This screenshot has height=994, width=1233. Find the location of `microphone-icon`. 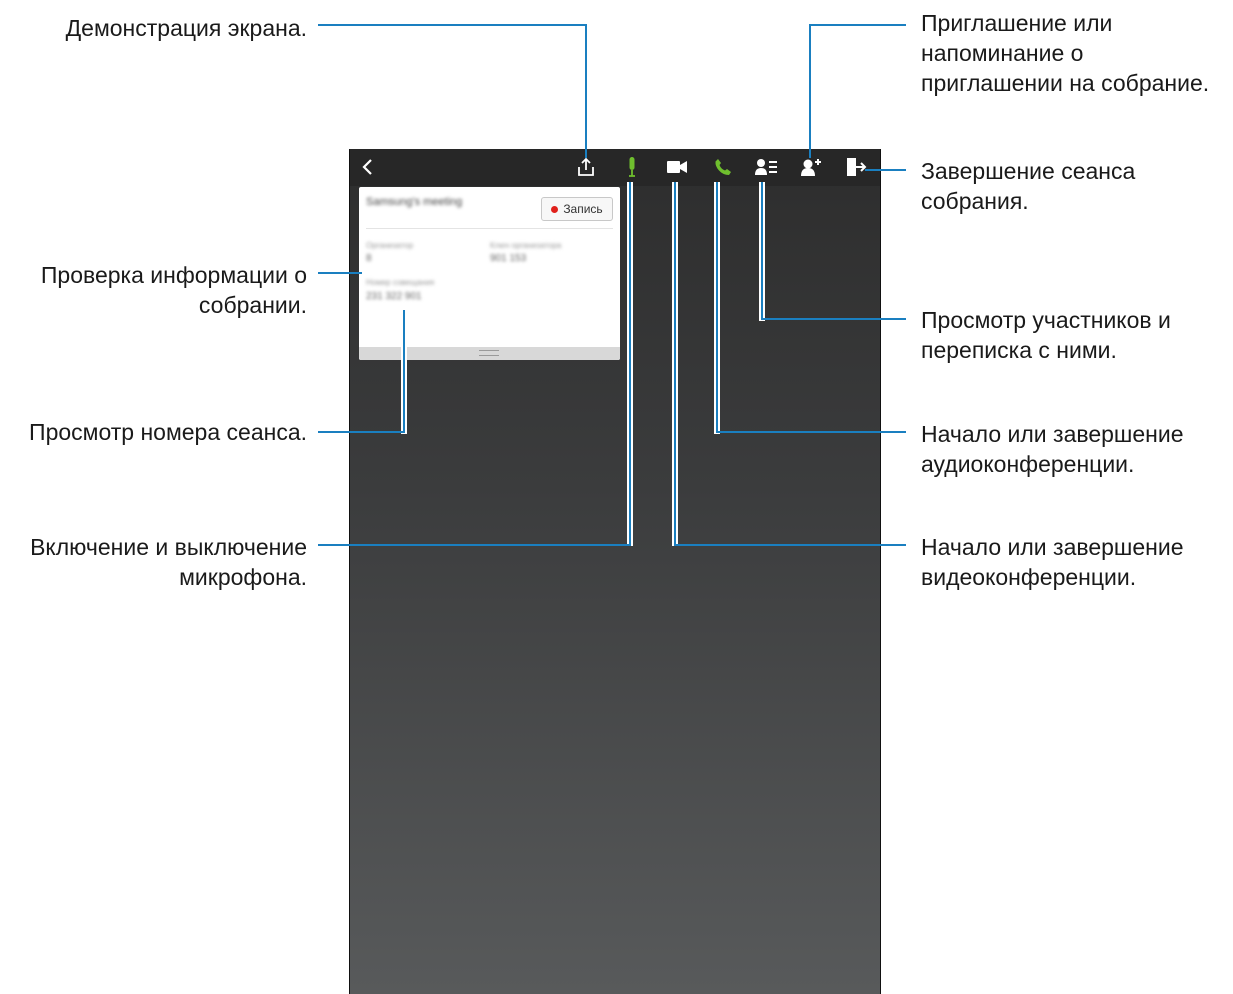

microphone-icon is located at coordinates (632, 167).